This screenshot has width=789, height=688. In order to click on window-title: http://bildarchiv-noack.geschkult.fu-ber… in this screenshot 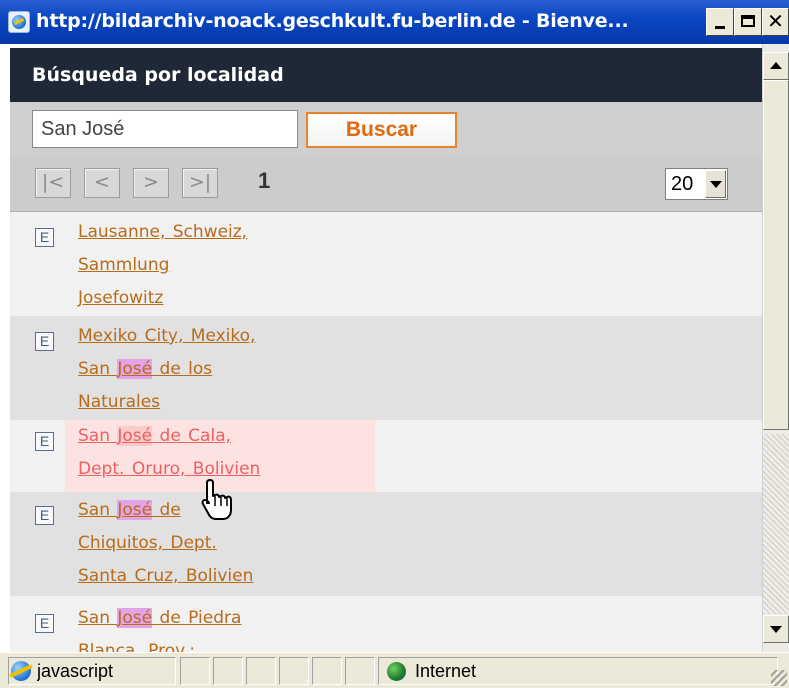, I will do `click(332, 21)`.